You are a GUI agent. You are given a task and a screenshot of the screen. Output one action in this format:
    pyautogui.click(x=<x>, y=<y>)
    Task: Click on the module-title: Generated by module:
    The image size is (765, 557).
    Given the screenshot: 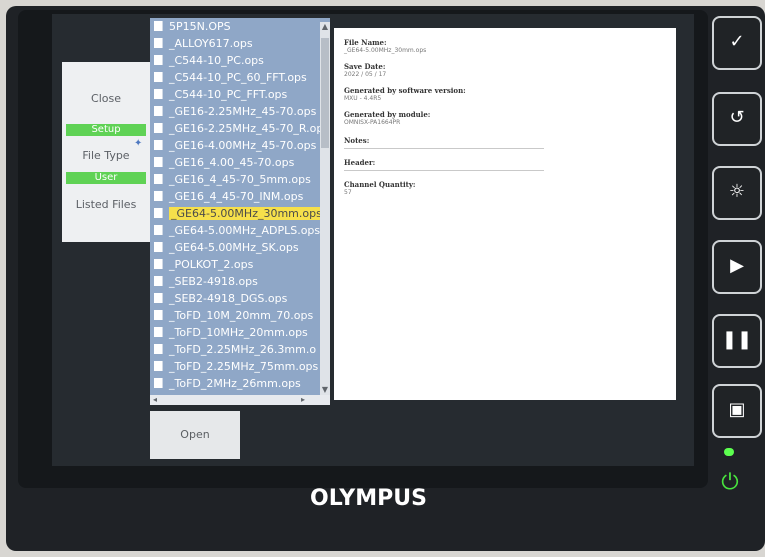 What is the action you would take?
    pyautogui.click(x=387, y=114)
    